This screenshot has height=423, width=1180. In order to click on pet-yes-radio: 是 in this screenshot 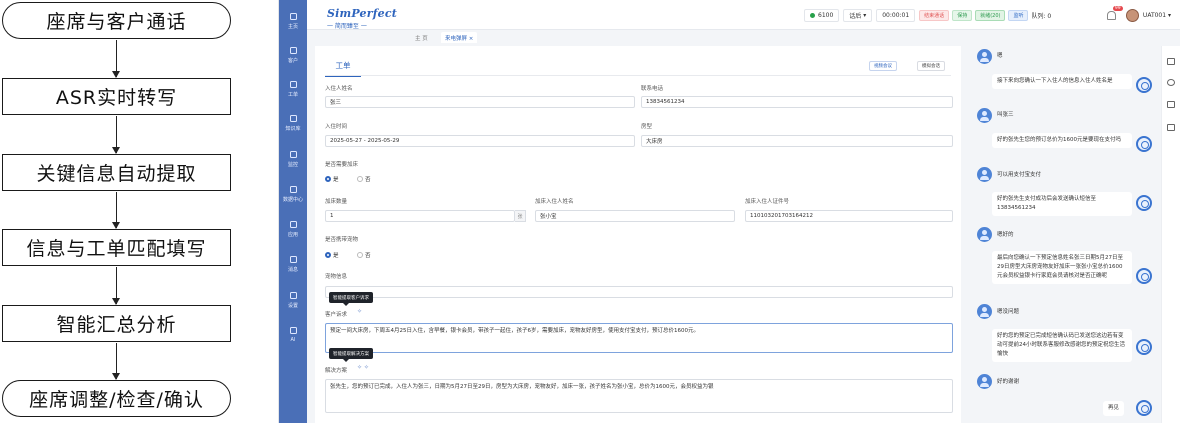, I will do `click(332, 255)`.